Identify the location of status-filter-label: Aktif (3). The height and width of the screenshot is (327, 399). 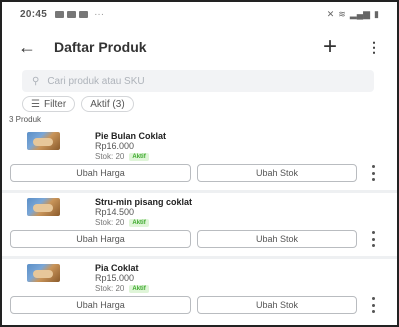
(107, 104).